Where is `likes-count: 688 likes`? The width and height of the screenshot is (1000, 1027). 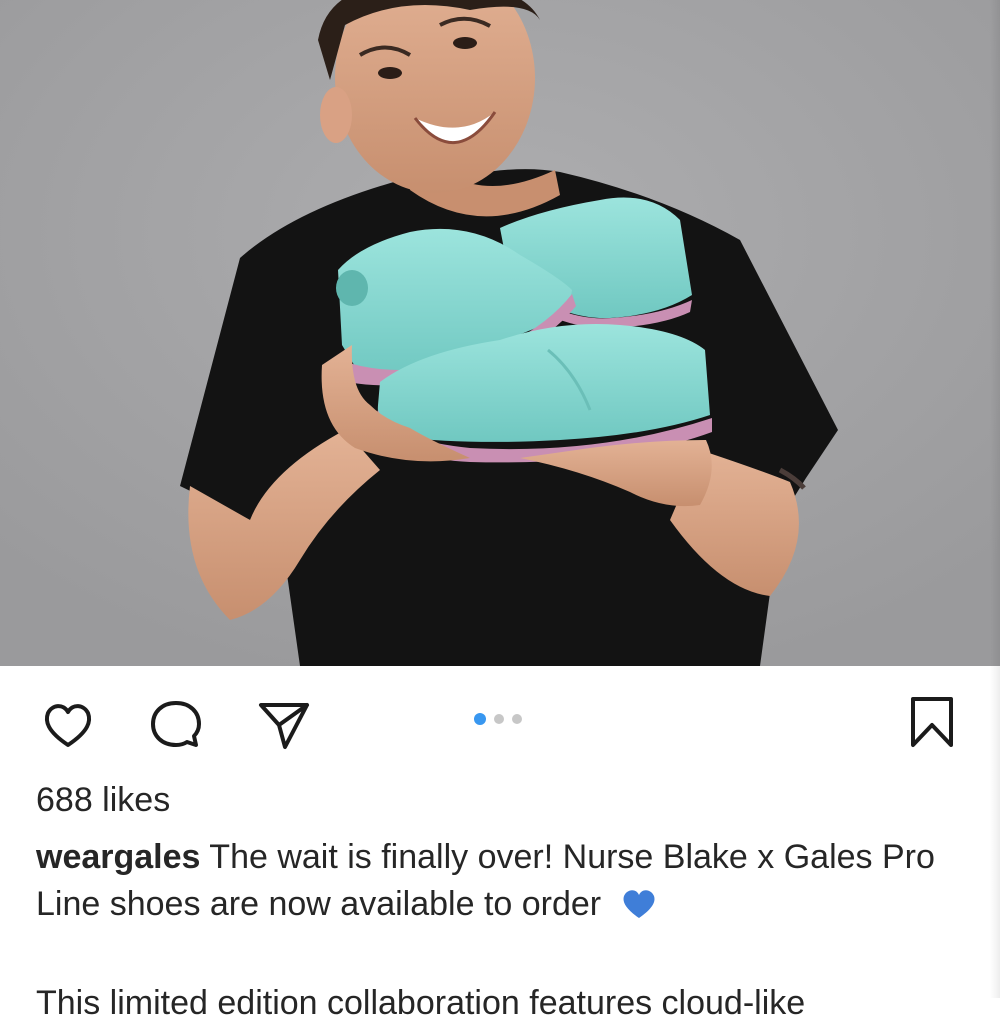
likes-count: 688 likes is located at coordinates (103, 800).